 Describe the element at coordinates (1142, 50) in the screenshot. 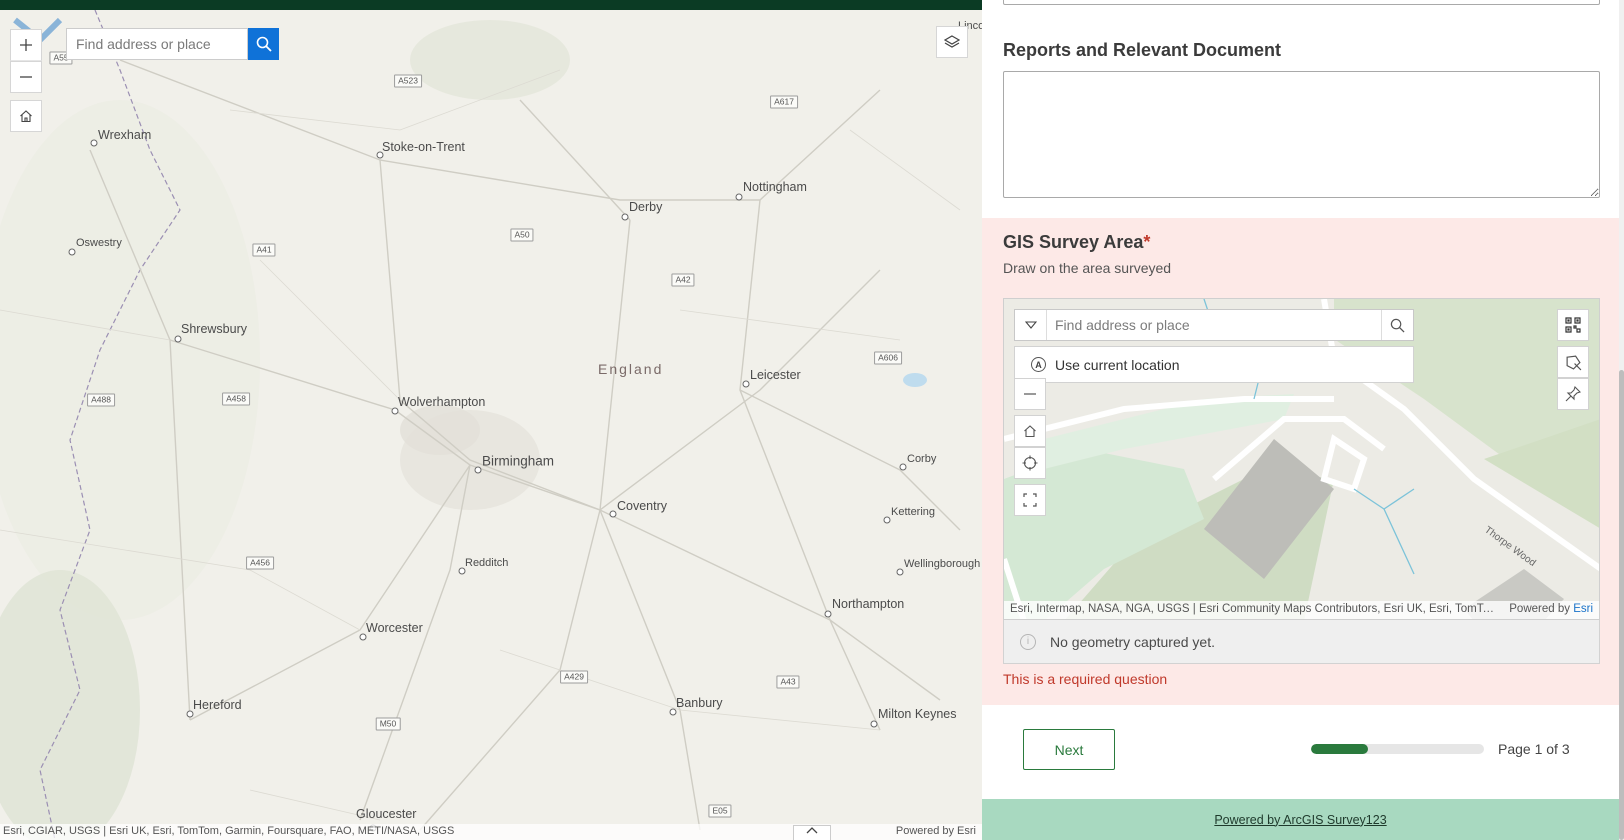

I see `reports-question-label: Reports and Relevant Document` at that location.